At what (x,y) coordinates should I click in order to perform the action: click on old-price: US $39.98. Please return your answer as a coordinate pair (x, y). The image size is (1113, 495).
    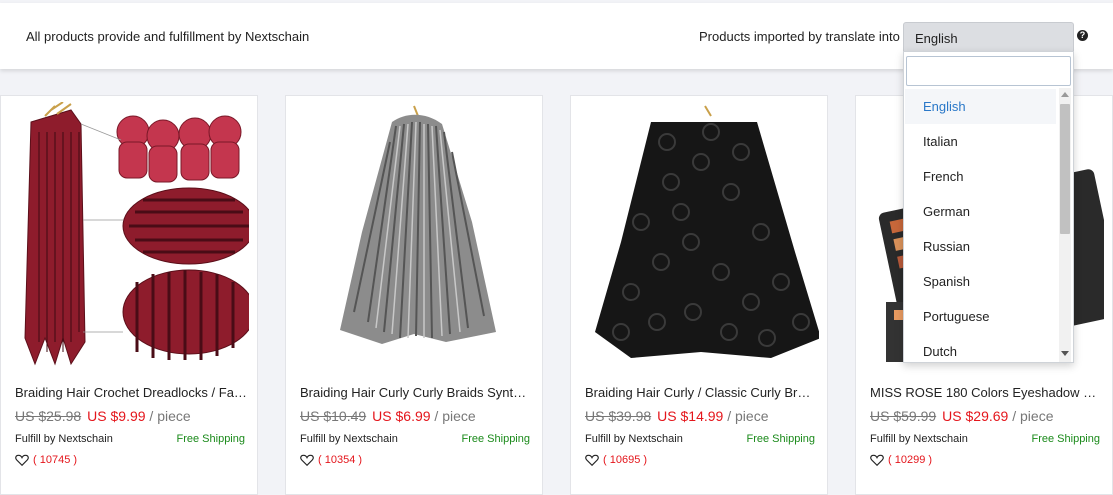
    Looking at the image, I should click on (618, 416).